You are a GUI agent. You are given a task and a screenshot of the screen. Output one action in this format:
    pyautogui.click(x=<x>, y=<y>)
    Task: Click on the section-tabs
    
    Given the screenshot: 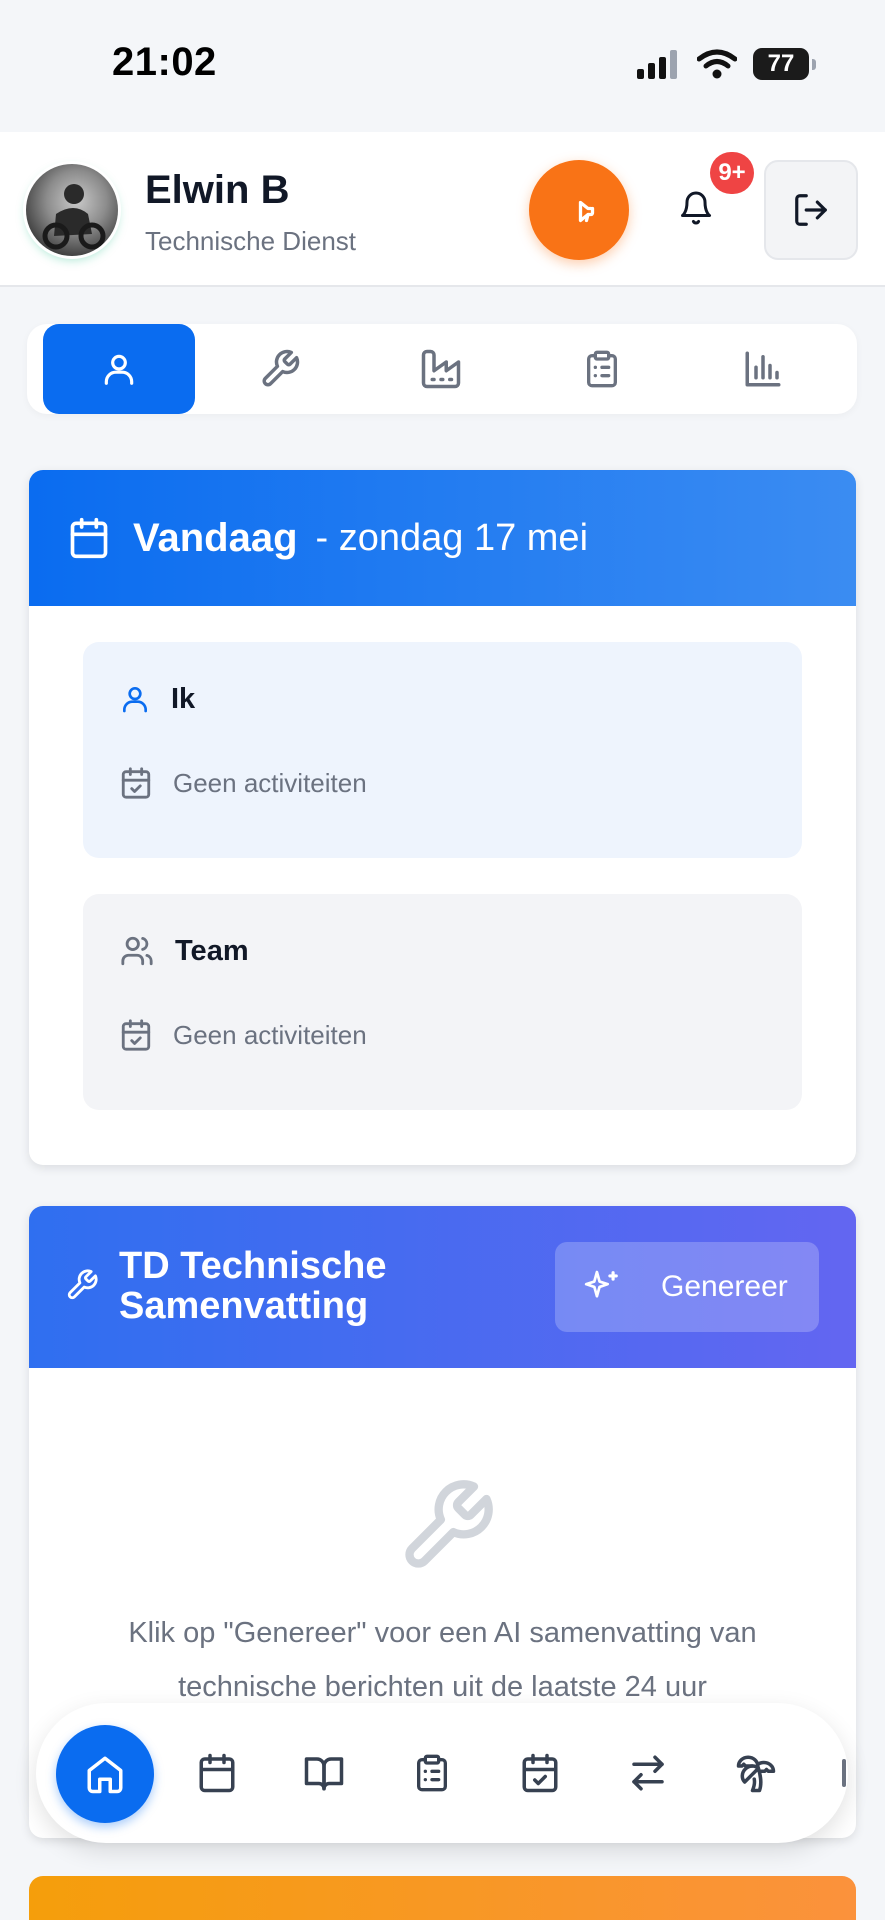 What is the action you would take?
    pyautogui.click(x=442, y=369)
    